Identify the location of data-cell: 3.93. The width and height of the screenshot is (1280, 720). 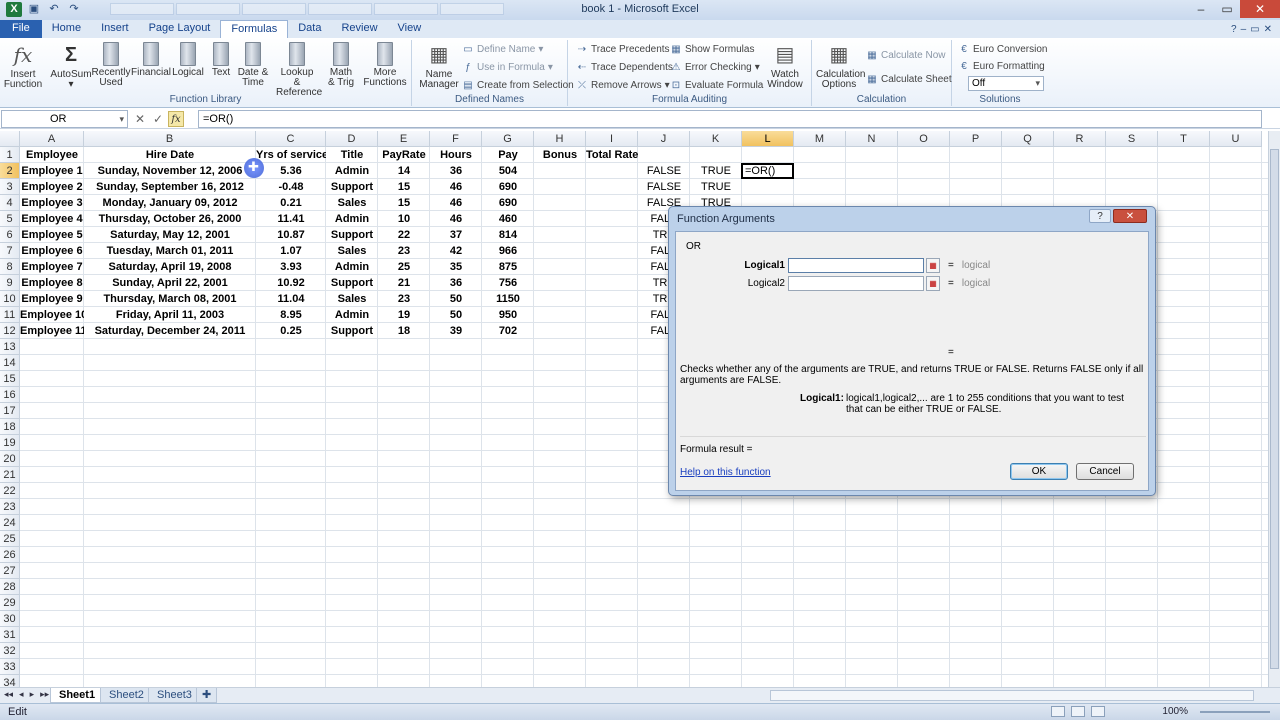
(291, 267).